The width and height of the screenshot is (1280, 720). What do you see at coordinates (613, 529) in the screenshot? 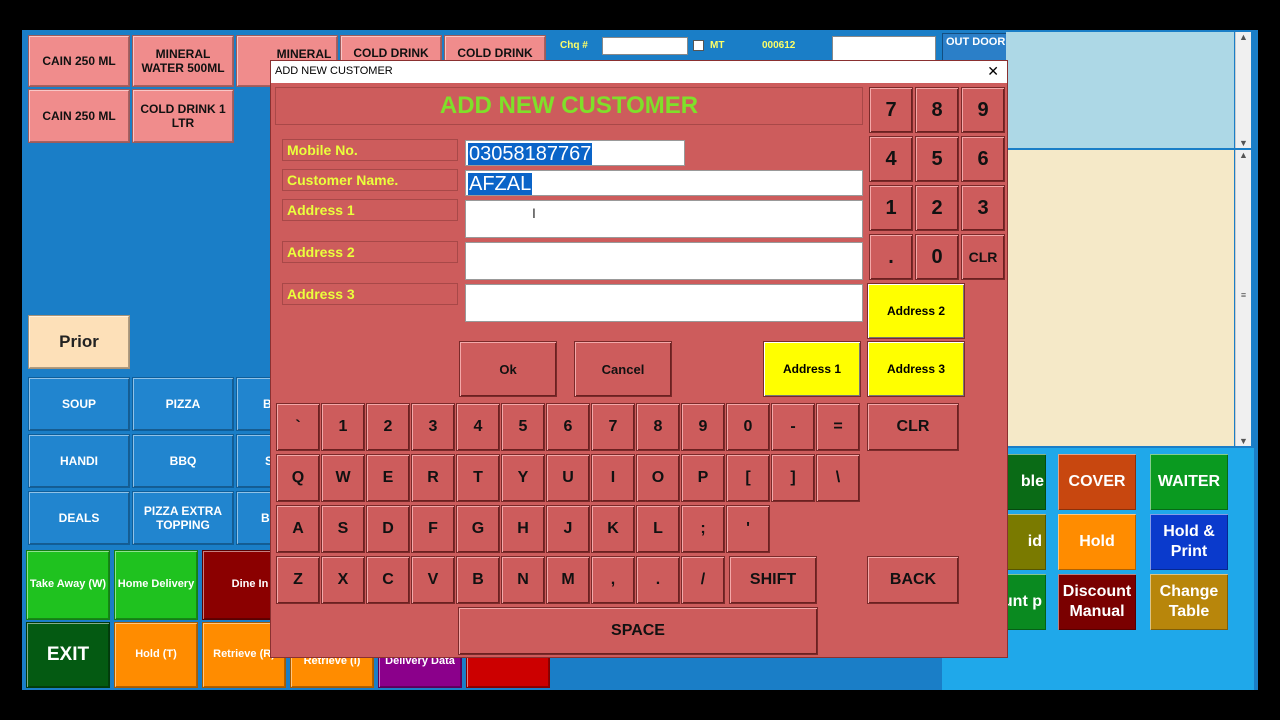
I see `key-k: K` at bounding box center [613, 529].